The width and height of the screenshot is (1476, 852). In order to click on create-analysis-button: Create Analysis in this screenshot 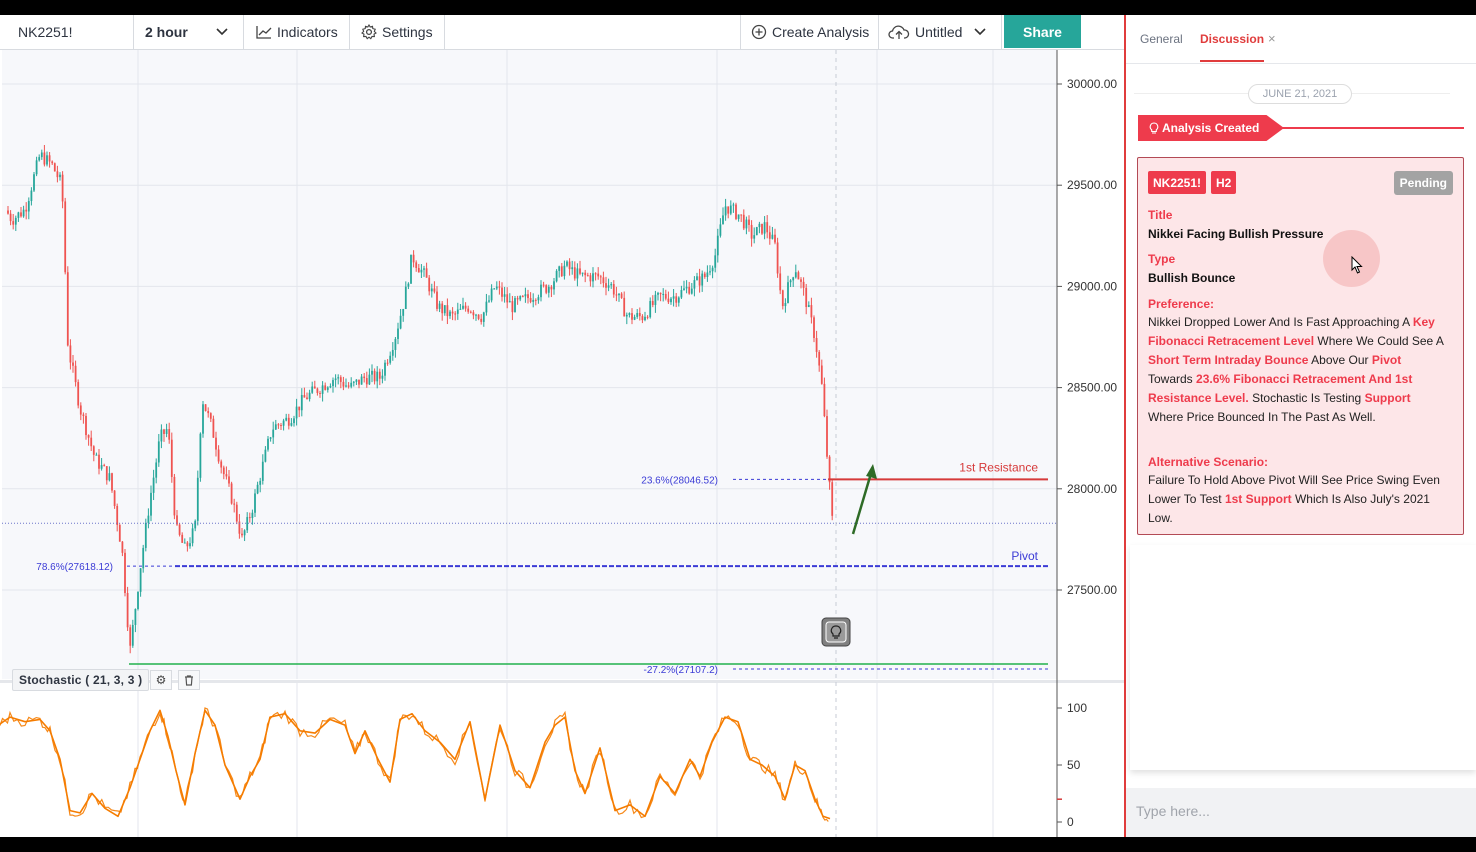, I will do `click(809, 32)`.